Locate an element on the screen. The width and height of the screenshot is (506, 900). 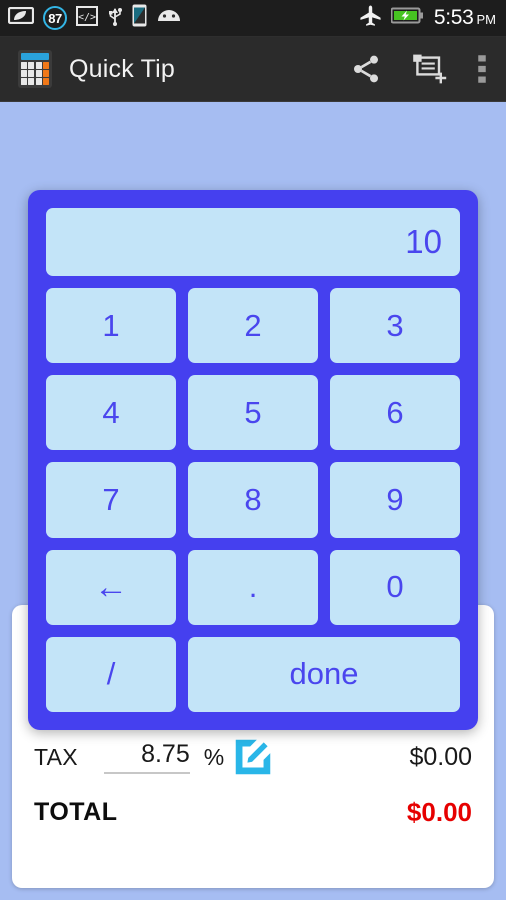
calc-key-4: 4 is located at coordinates (111, 413).